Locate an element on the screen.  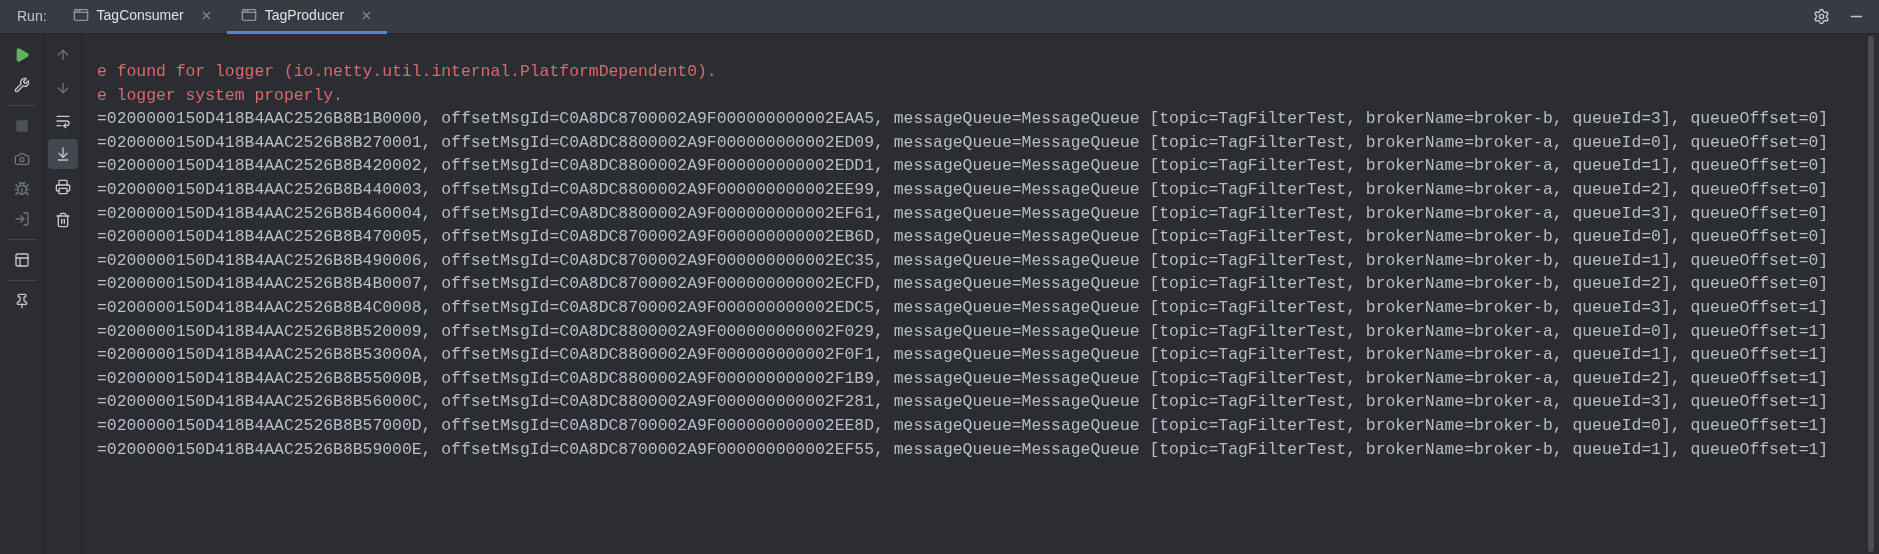
log-line: =0200000150D418B4AAC2526B8B420002, offsetMsgId=C0A8DC8800002A9F000000000002EDD1, messageQueue=MessageQueue [topic=TagFilterTest, brokerName=broker-a, queueId=1], queueOffset=0] is located at coordinates (963, 166).